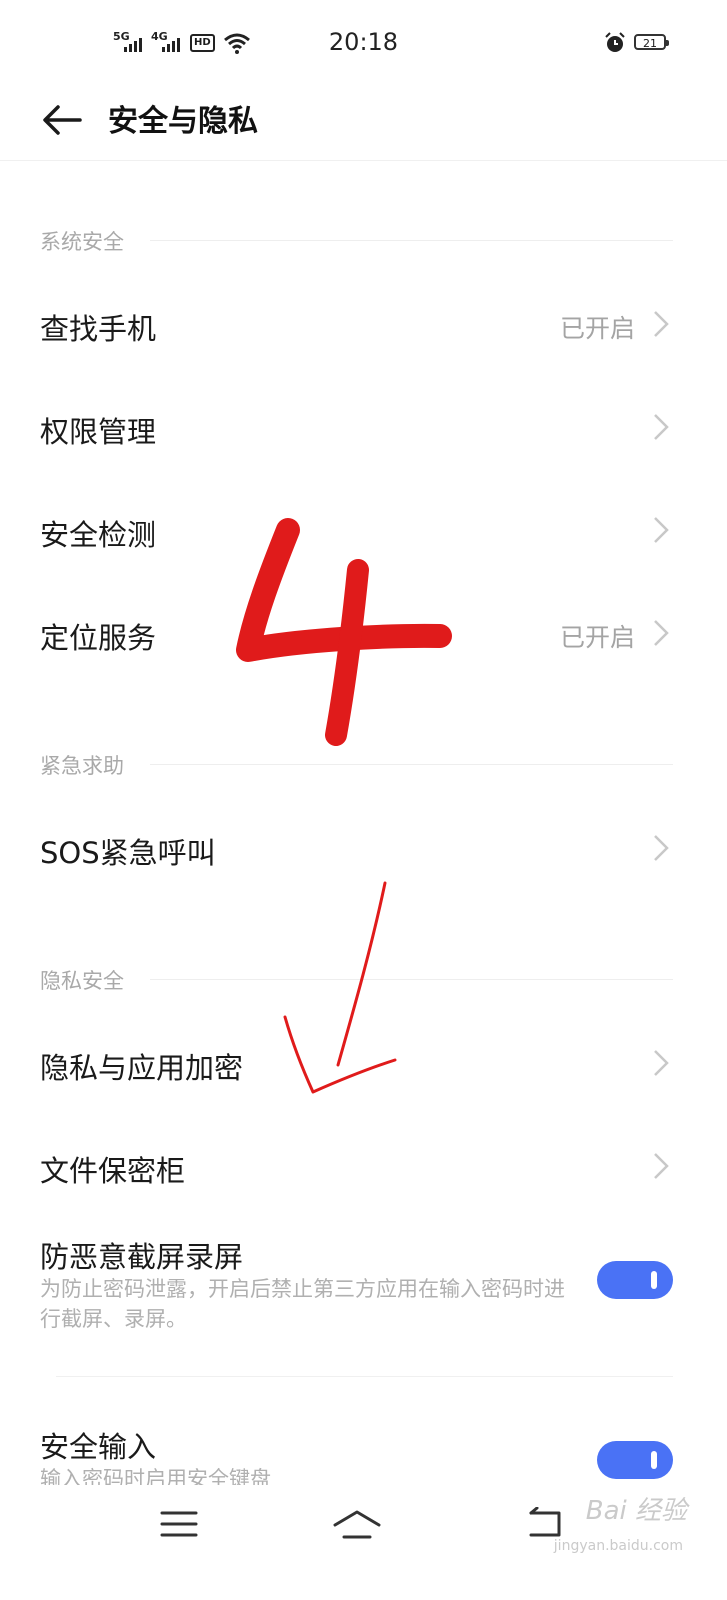 Image resolution: width=727 pixels, height=1600 pixels. What do you see at coordinates (142, 1257) in the screenshot?
I see `row-label: 防恶意截屏录屏` at bounding box center [142, 1257].